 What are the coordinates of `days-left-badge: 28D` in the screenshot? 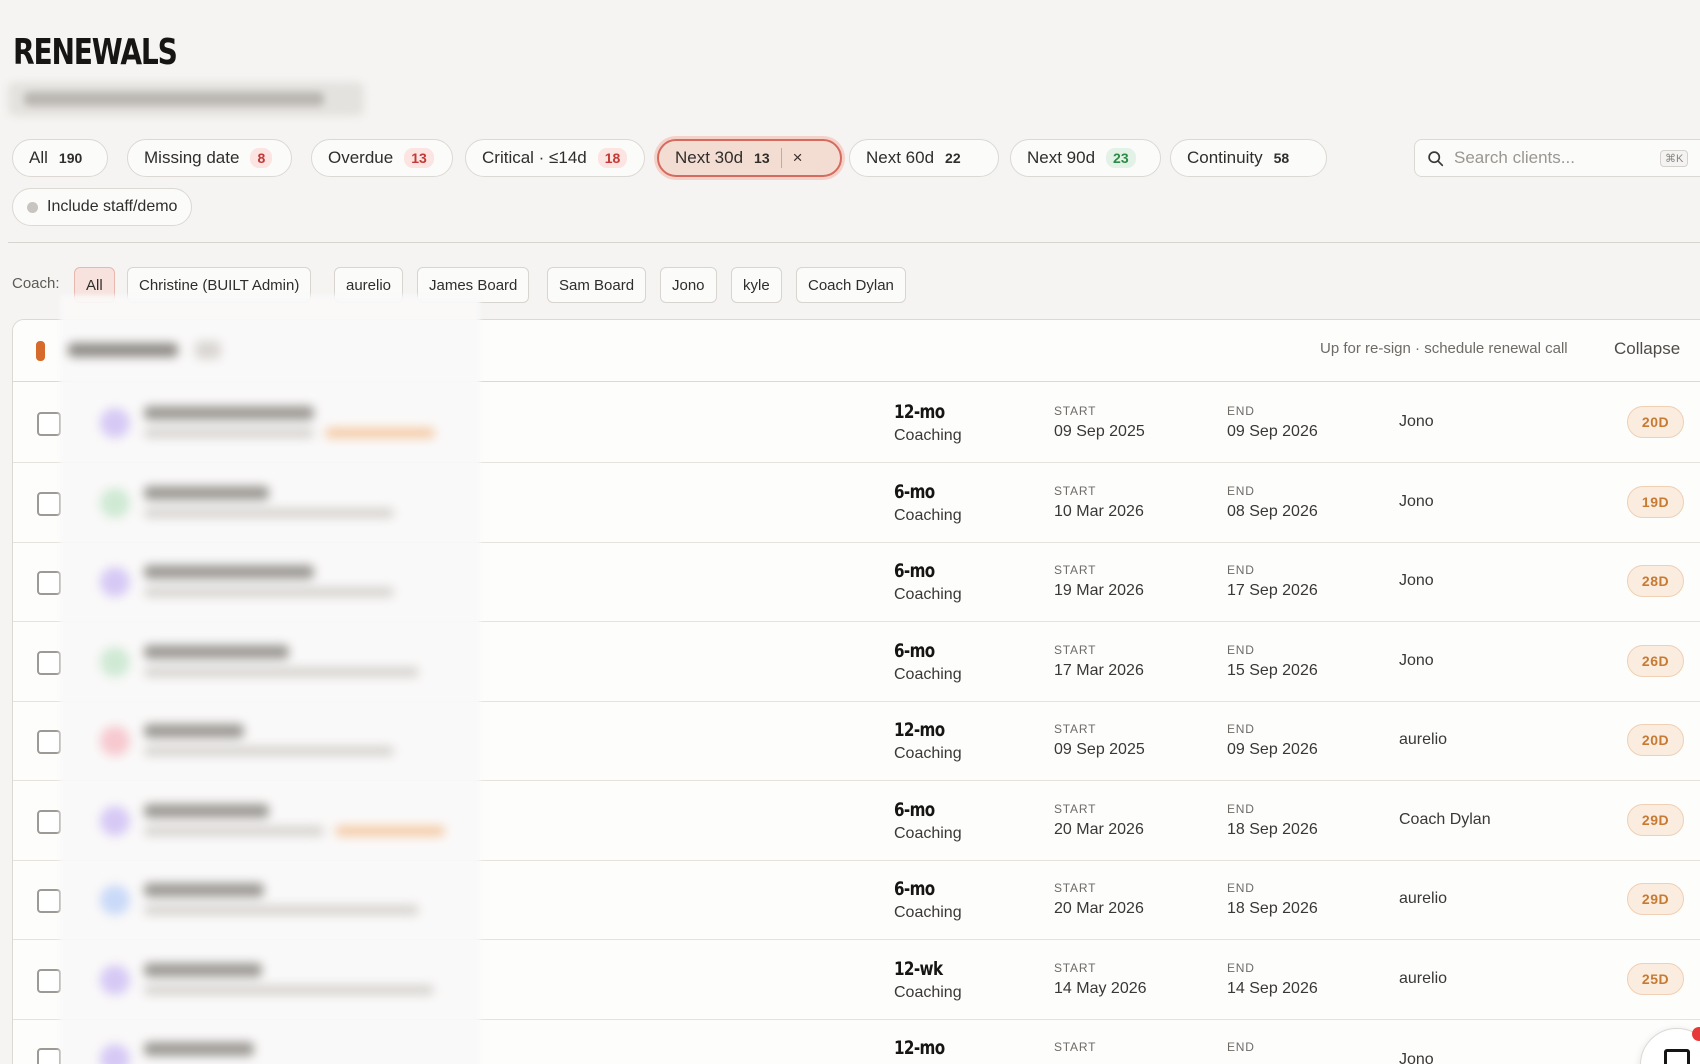 It's located at (1655, 581).